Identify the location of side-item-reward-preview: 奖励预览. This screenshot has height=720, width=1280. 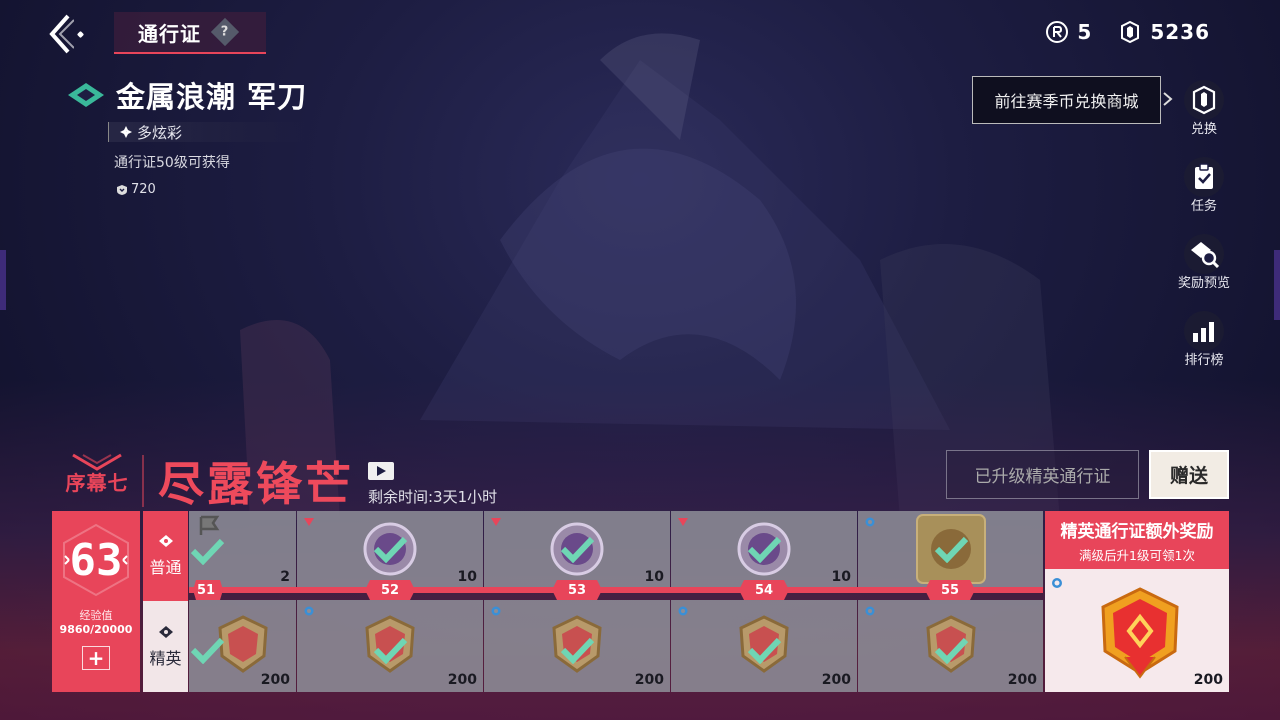
(1204, 272).